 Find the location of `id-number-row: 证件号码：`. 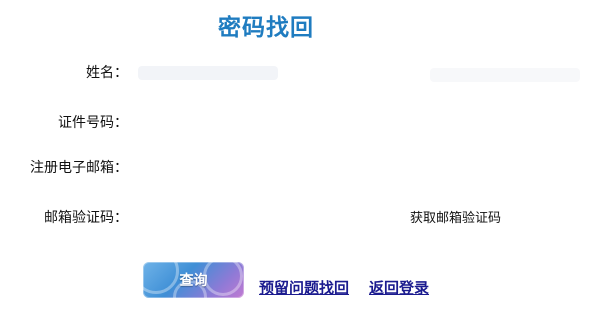

id-number-row: 证件号码： is located at coordinates (300, 121).